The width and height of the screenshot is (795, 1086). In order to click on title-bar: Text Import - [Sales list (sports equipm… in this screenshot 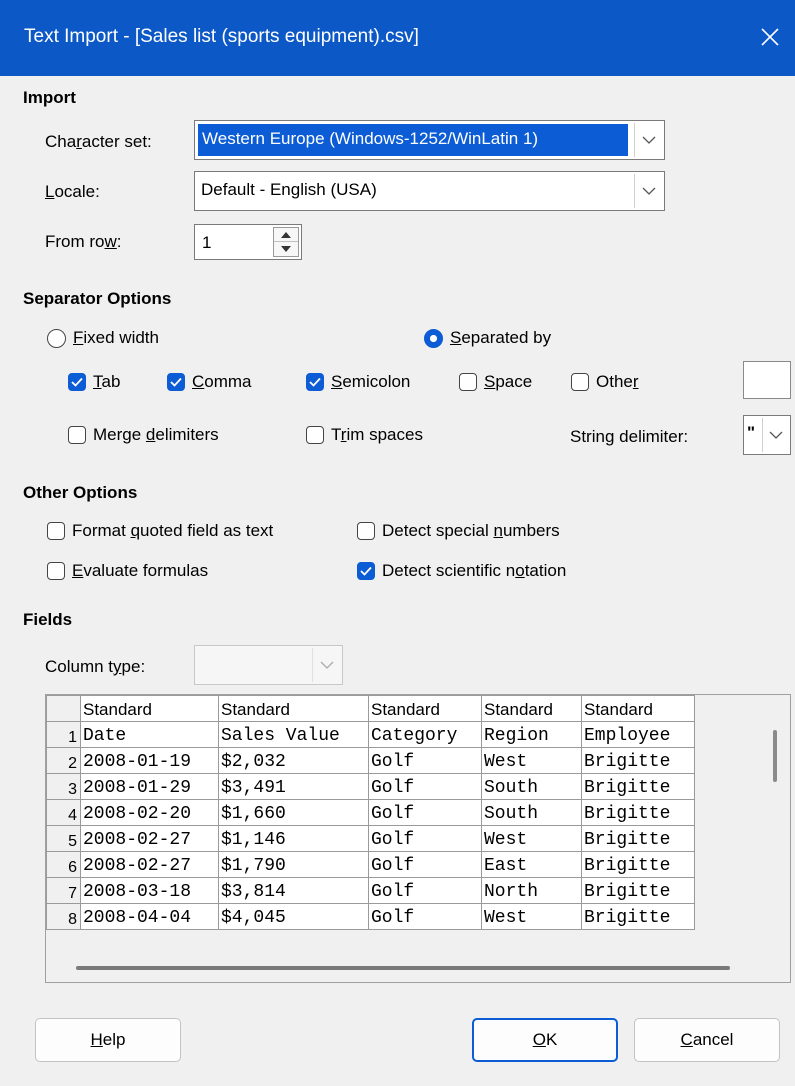, I will do `click(397, 38)`.